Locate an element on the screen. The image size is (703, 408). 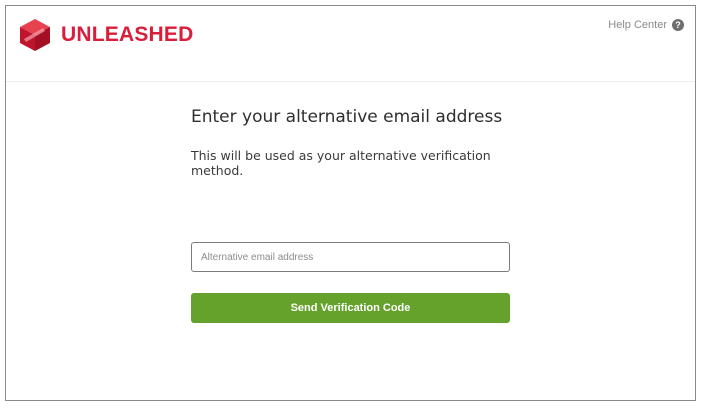
send-verification-code-button: Send Verification Code is located at coordinates (350, 308).